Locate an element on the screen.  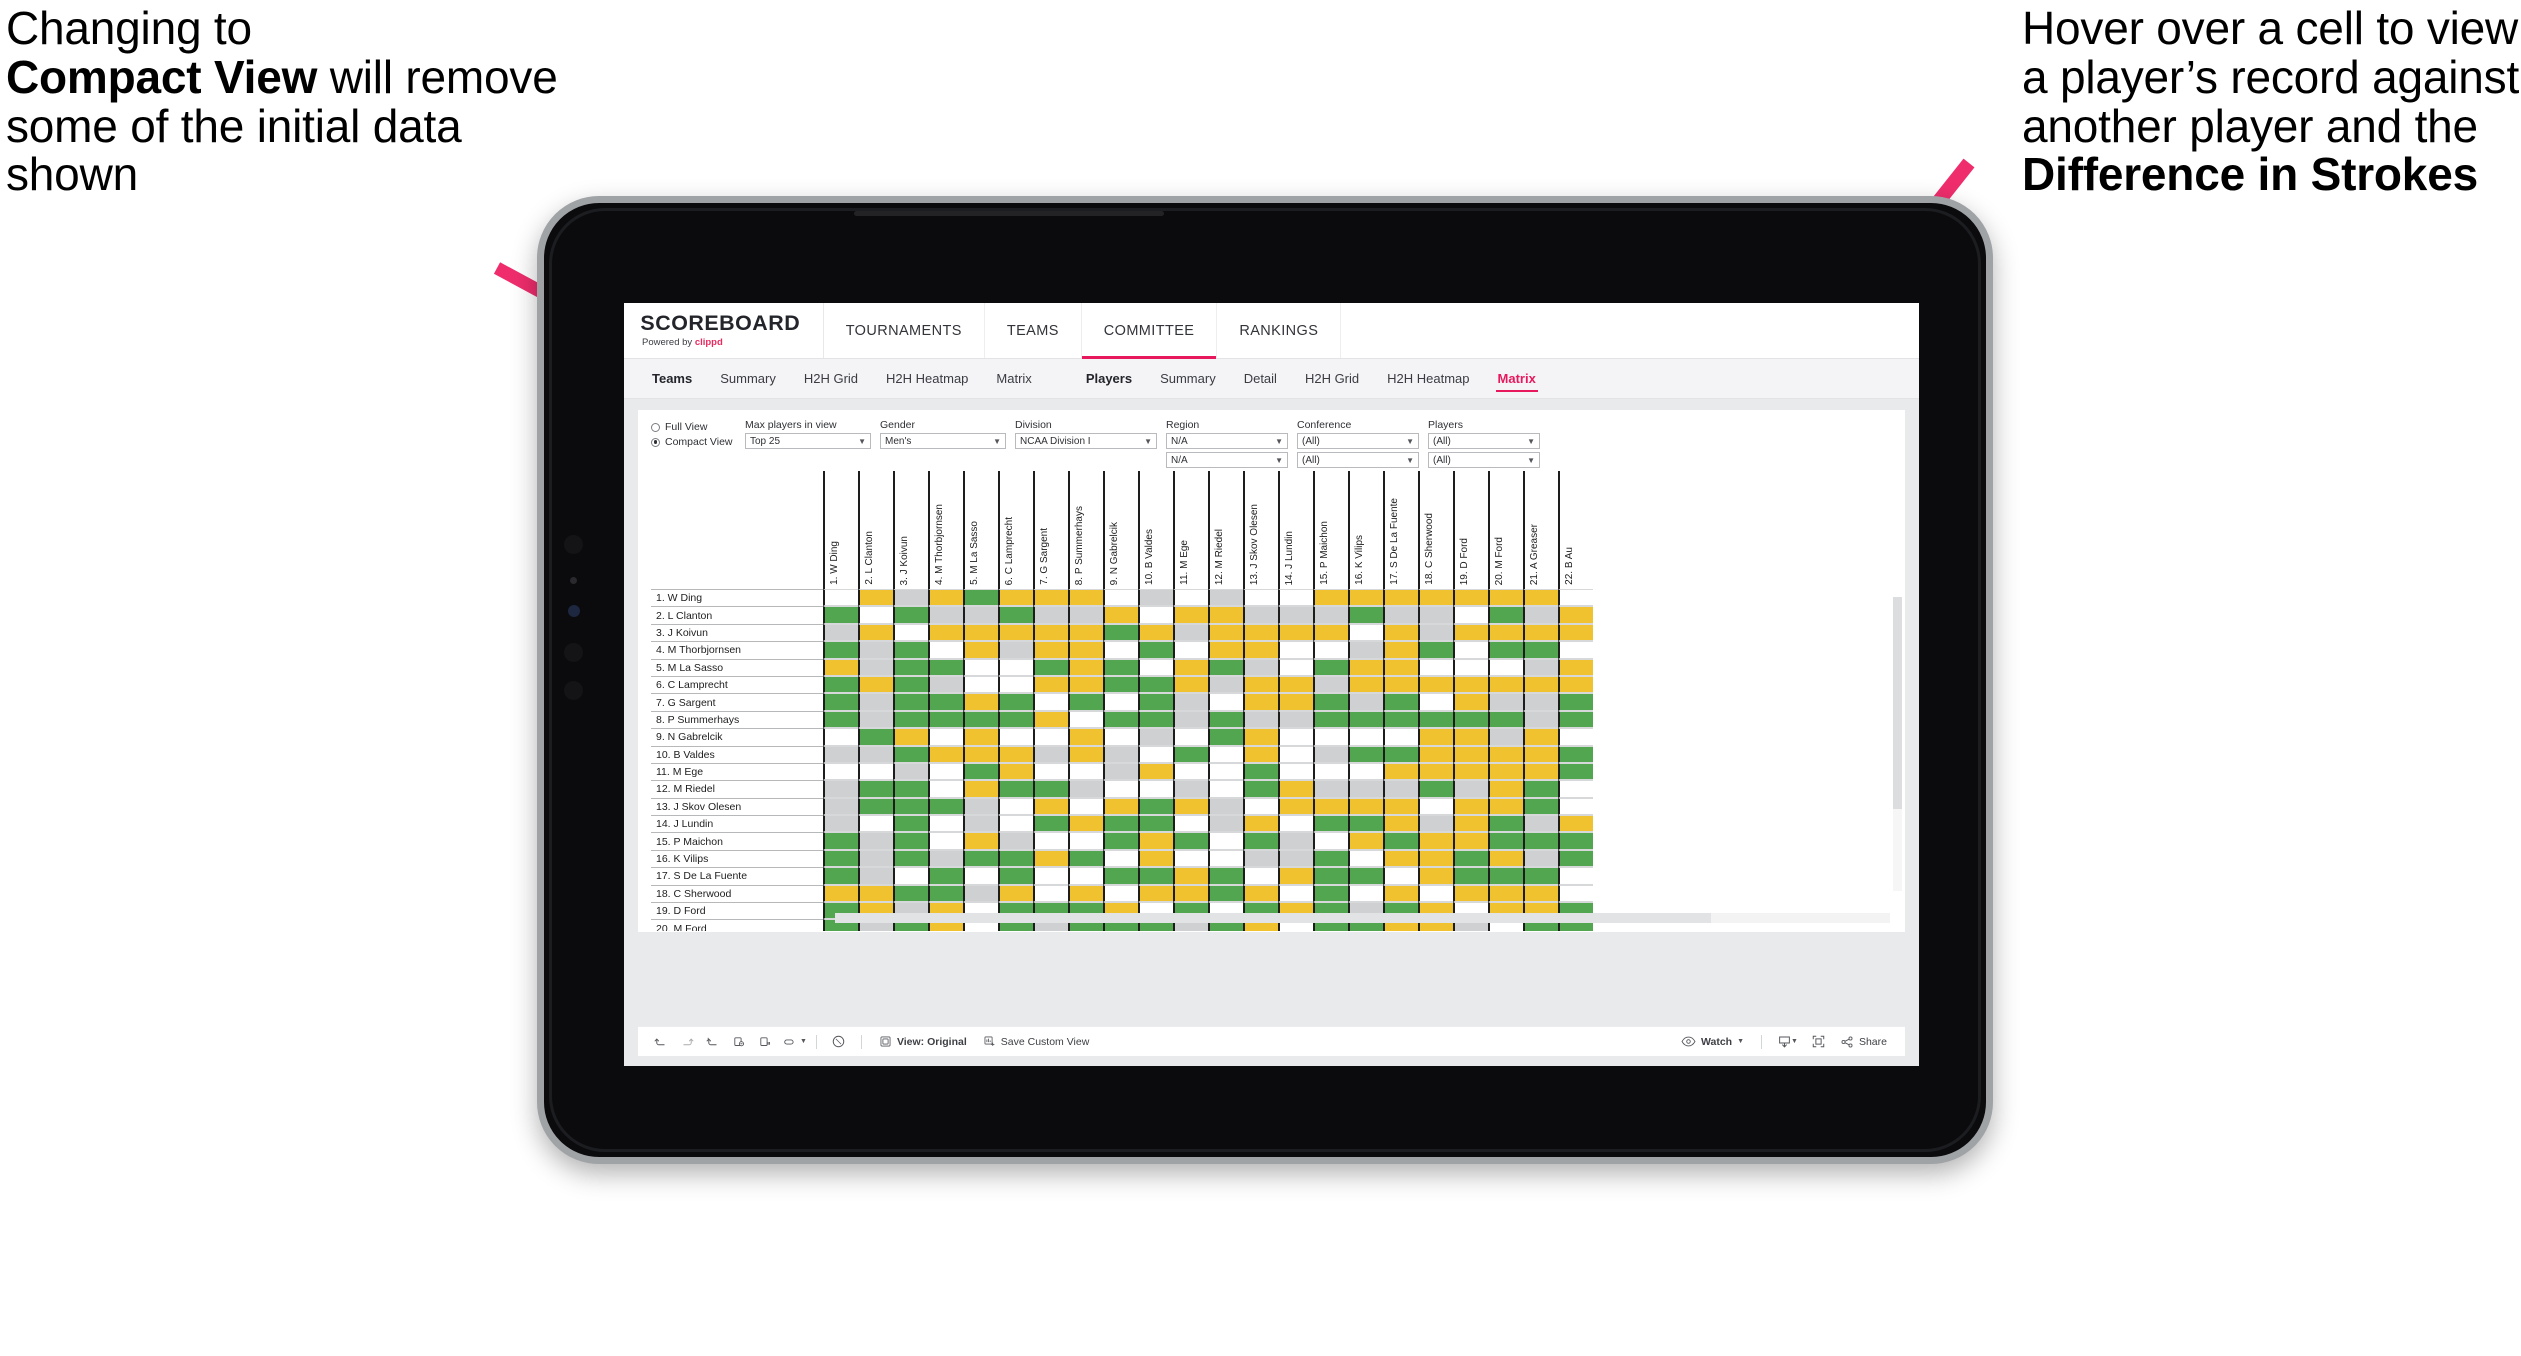
matrix-row-label: 11. M Ege is located at coordinates (737, 771).